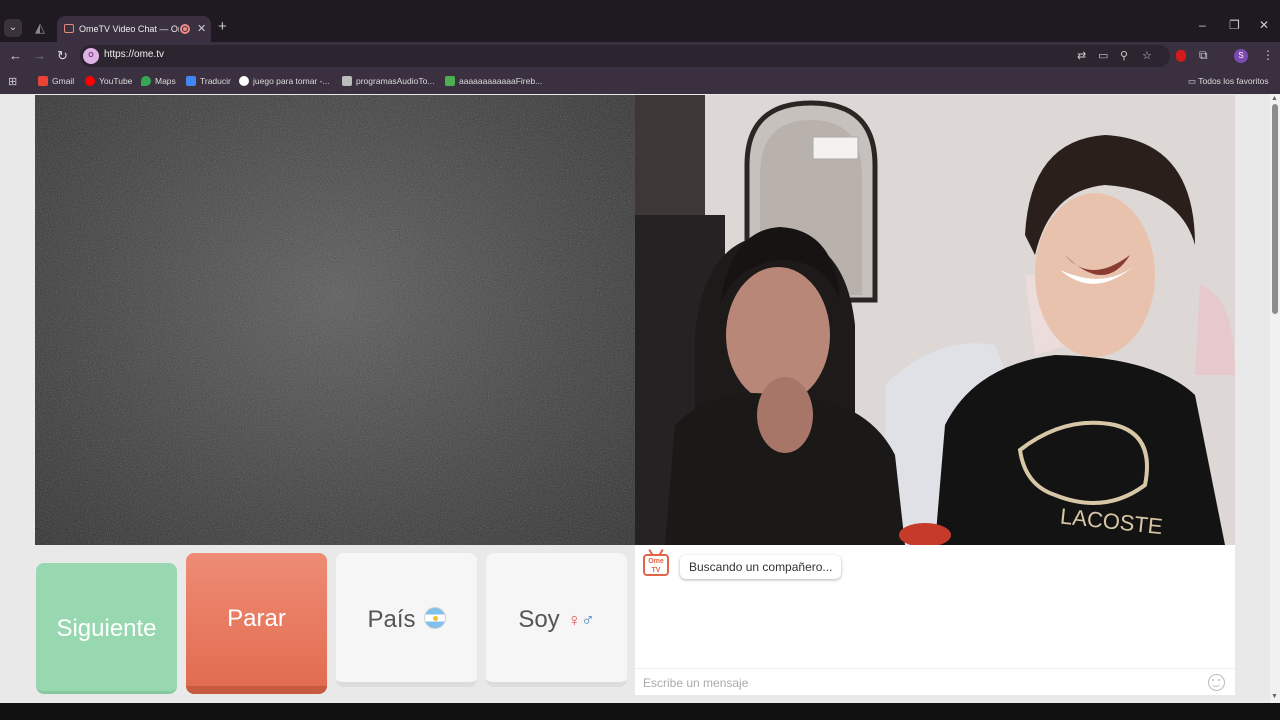  Describe the element at coordinates (91, 56) in the screenshot. I see `site-info-icon: O` at that location.